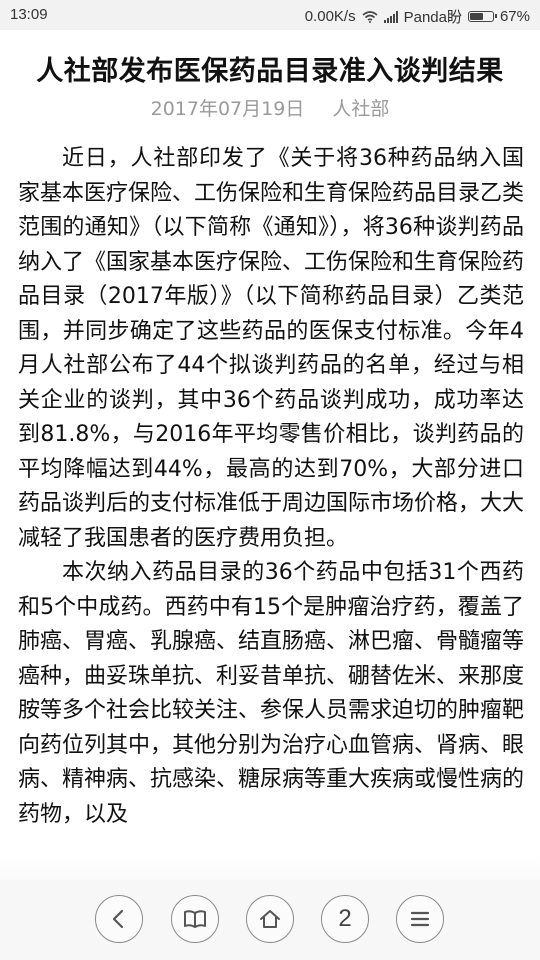  What do you see at coordinates (390, 16) in the screenshot?
I see `signal-icon` at bounding box center [390, 16].